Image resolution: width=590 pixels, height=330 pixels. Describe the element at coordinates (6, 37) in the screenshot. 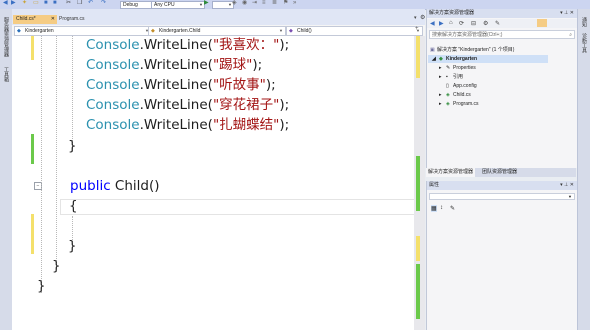

I see `server-explorer-tab: 服务器资源管理器` at that location.